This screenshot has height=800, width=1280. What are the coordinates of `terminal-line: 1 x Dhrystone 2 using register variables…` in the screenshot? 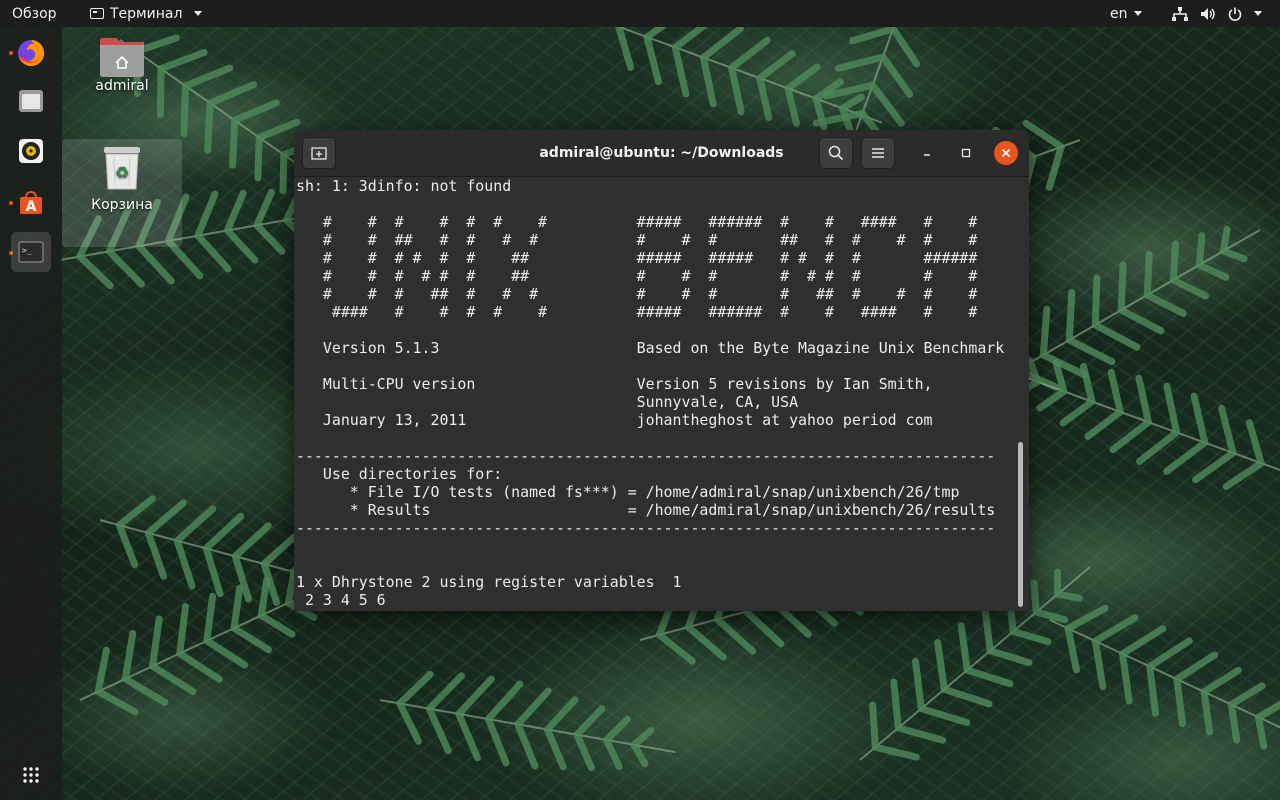 It's located at (489, 582).